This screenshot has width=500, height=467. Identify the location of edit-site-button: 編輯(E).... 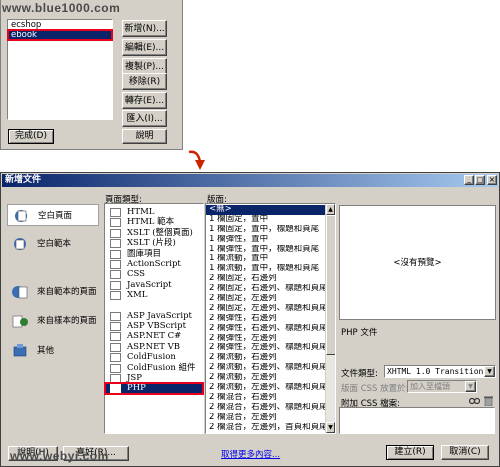
(144, 47).